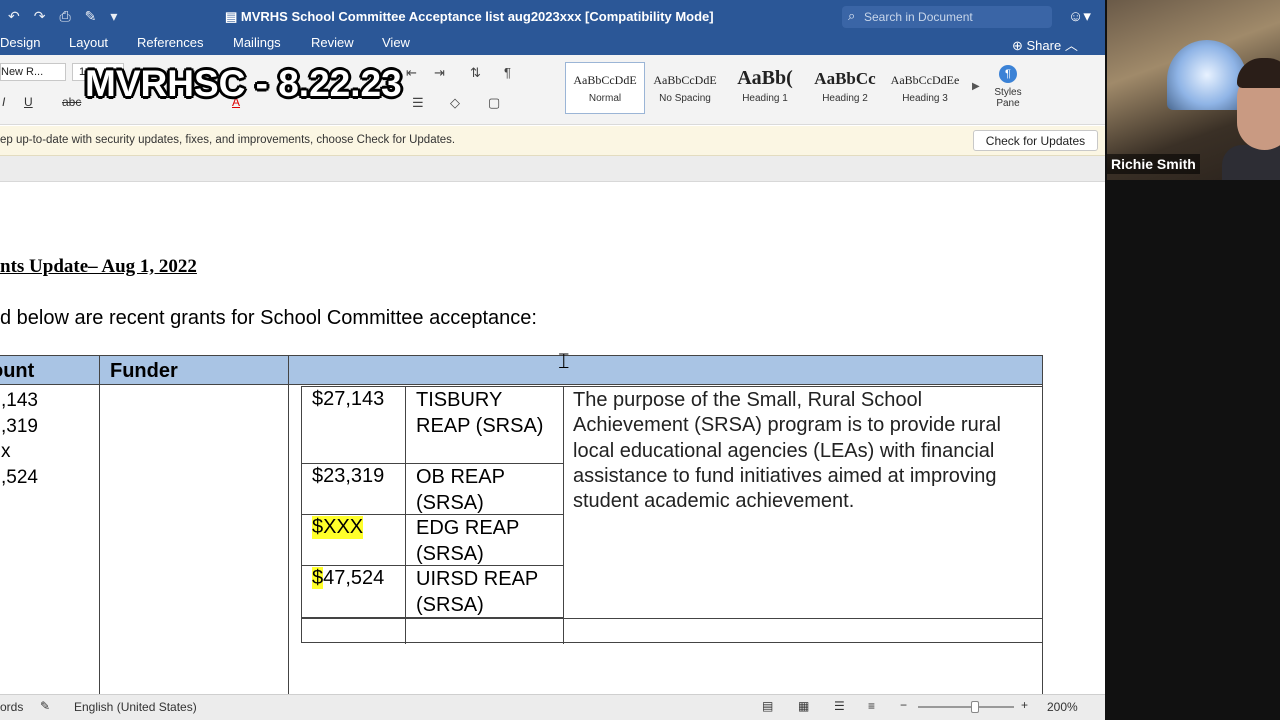 Image resolution: width=1280 pixels, height=720 pixels. Describe the element at coordinates (467, 541) in the screenshot. I see `grant-name: EDG REAP (SRSA)` at that location.